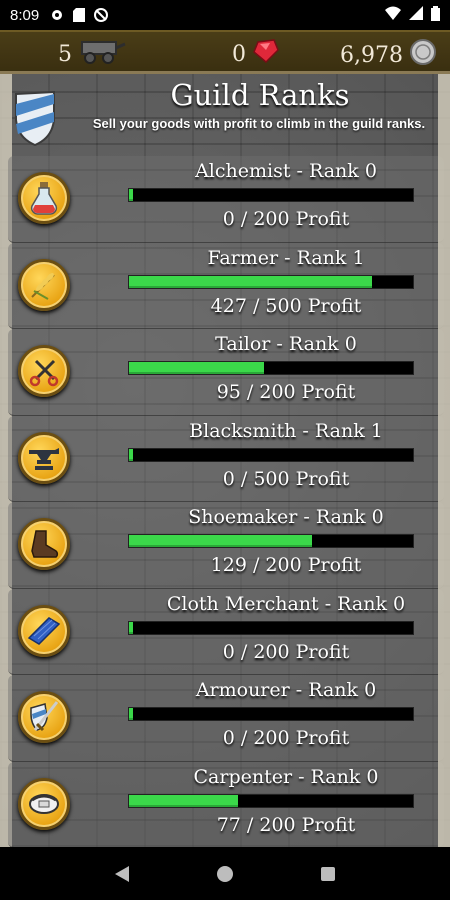 This screenshot has height=900, width=450. I want to click on saw-icon, so click(44, 803).